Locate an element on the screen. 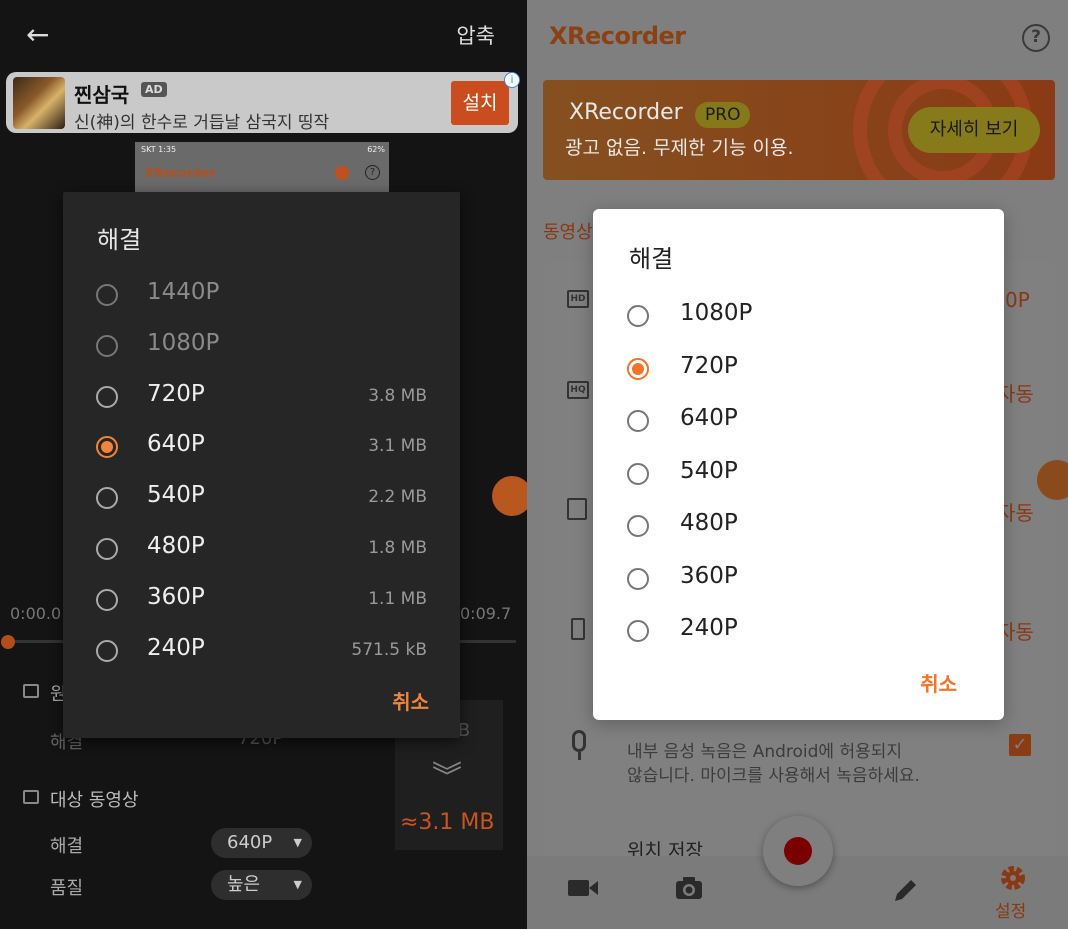 Image resolution: width=1068 pixels, height=929 pixels. target-resolution-value: 640P is located at coordinates (250, 842).